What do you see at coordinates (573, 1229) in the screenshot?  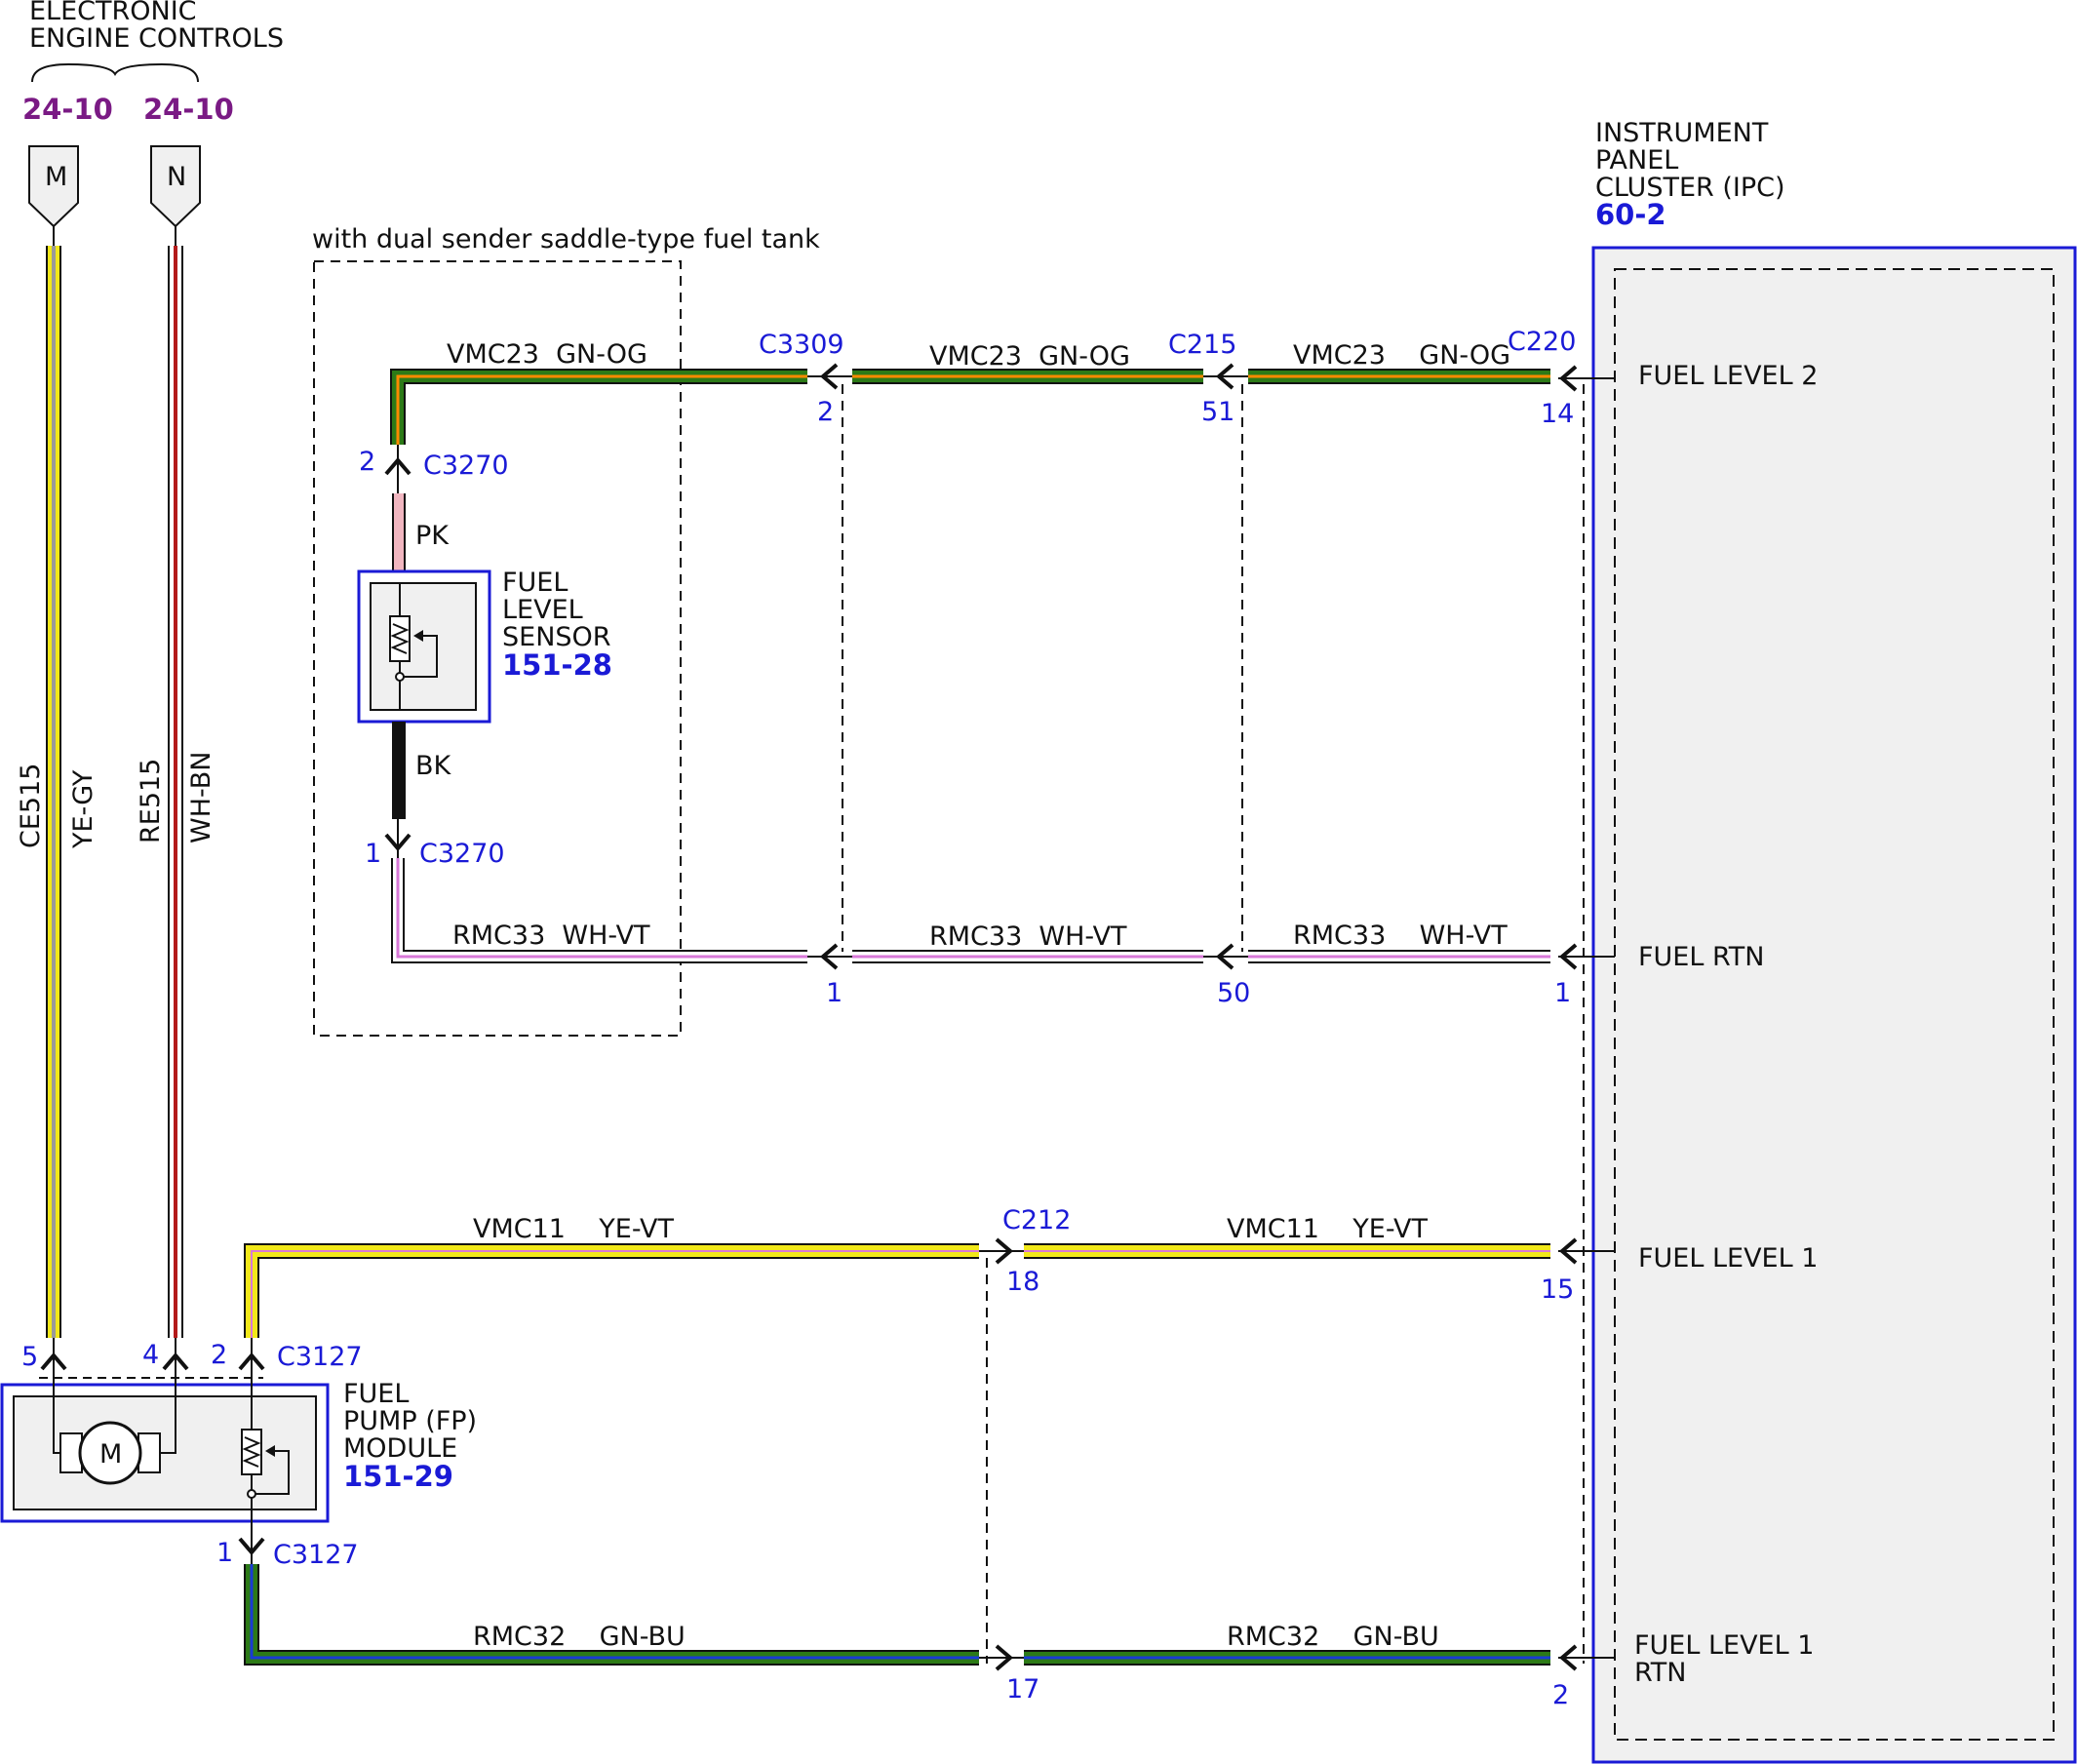 I see `wire-vmc11-label-a: VMC11 YE-VT` at bounding box center [573, 1229].